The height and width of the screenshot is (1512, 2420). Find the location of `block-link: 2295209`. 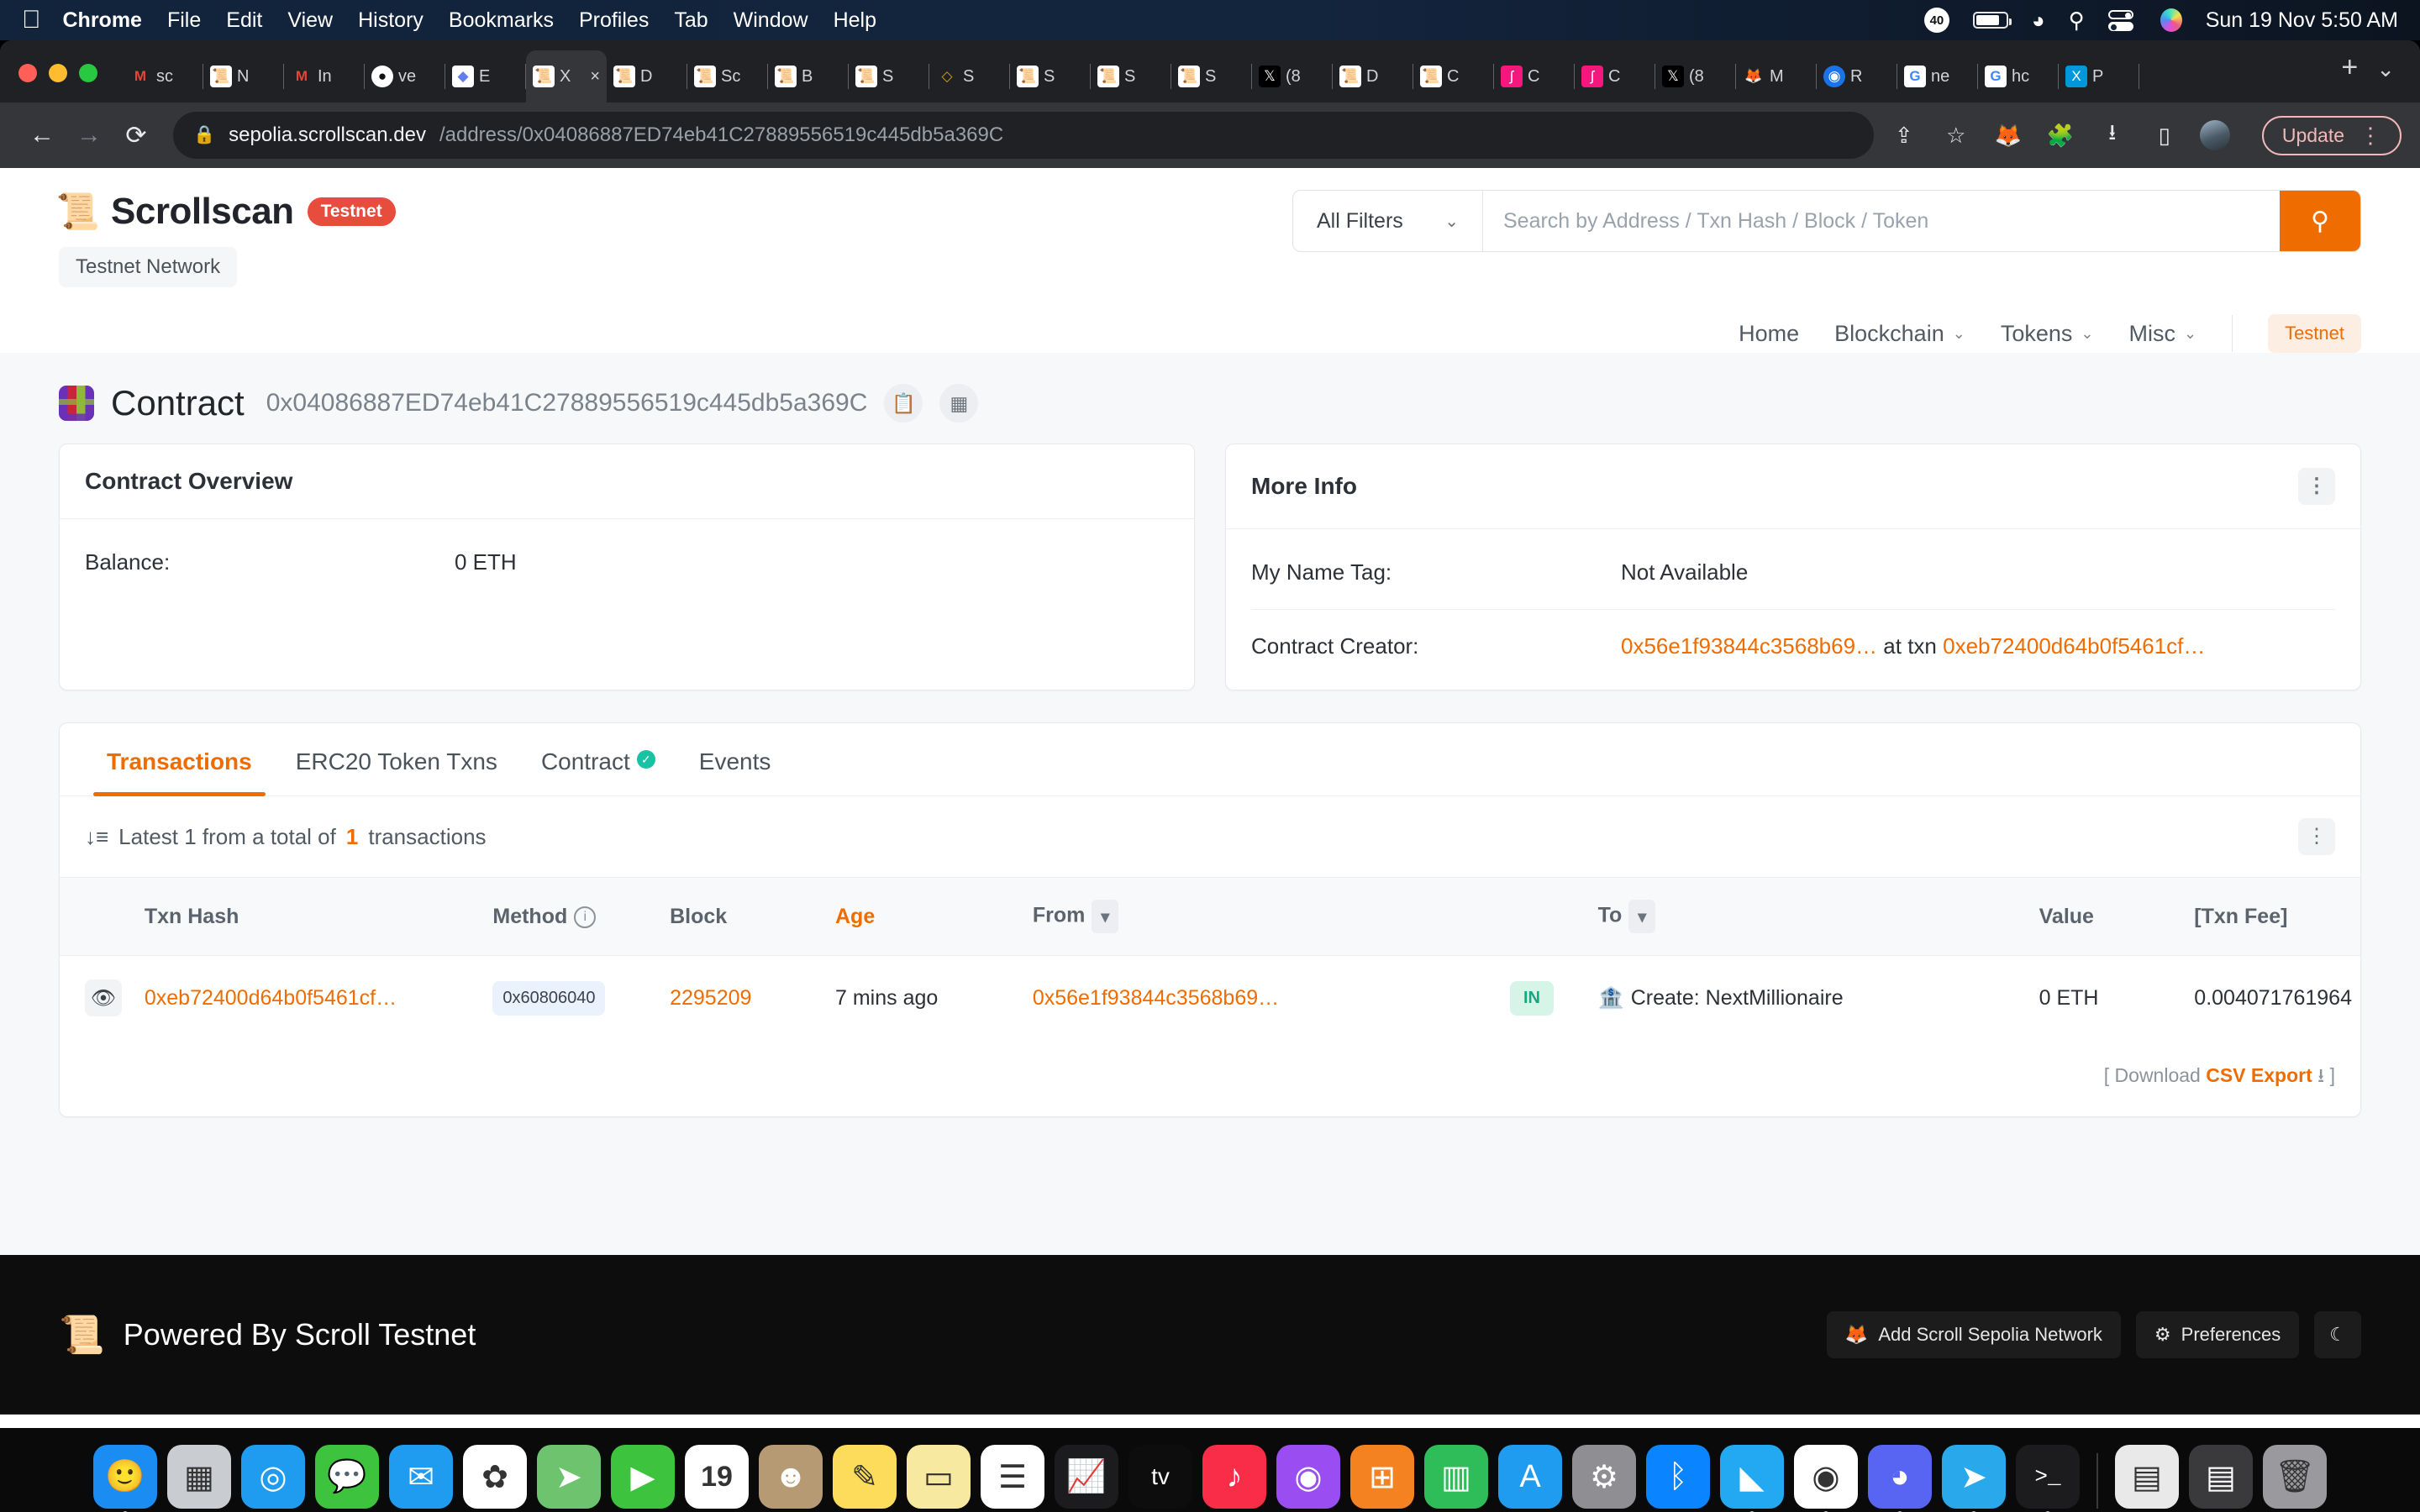

block-link: 2295209 is located at coordinates (710, 998).